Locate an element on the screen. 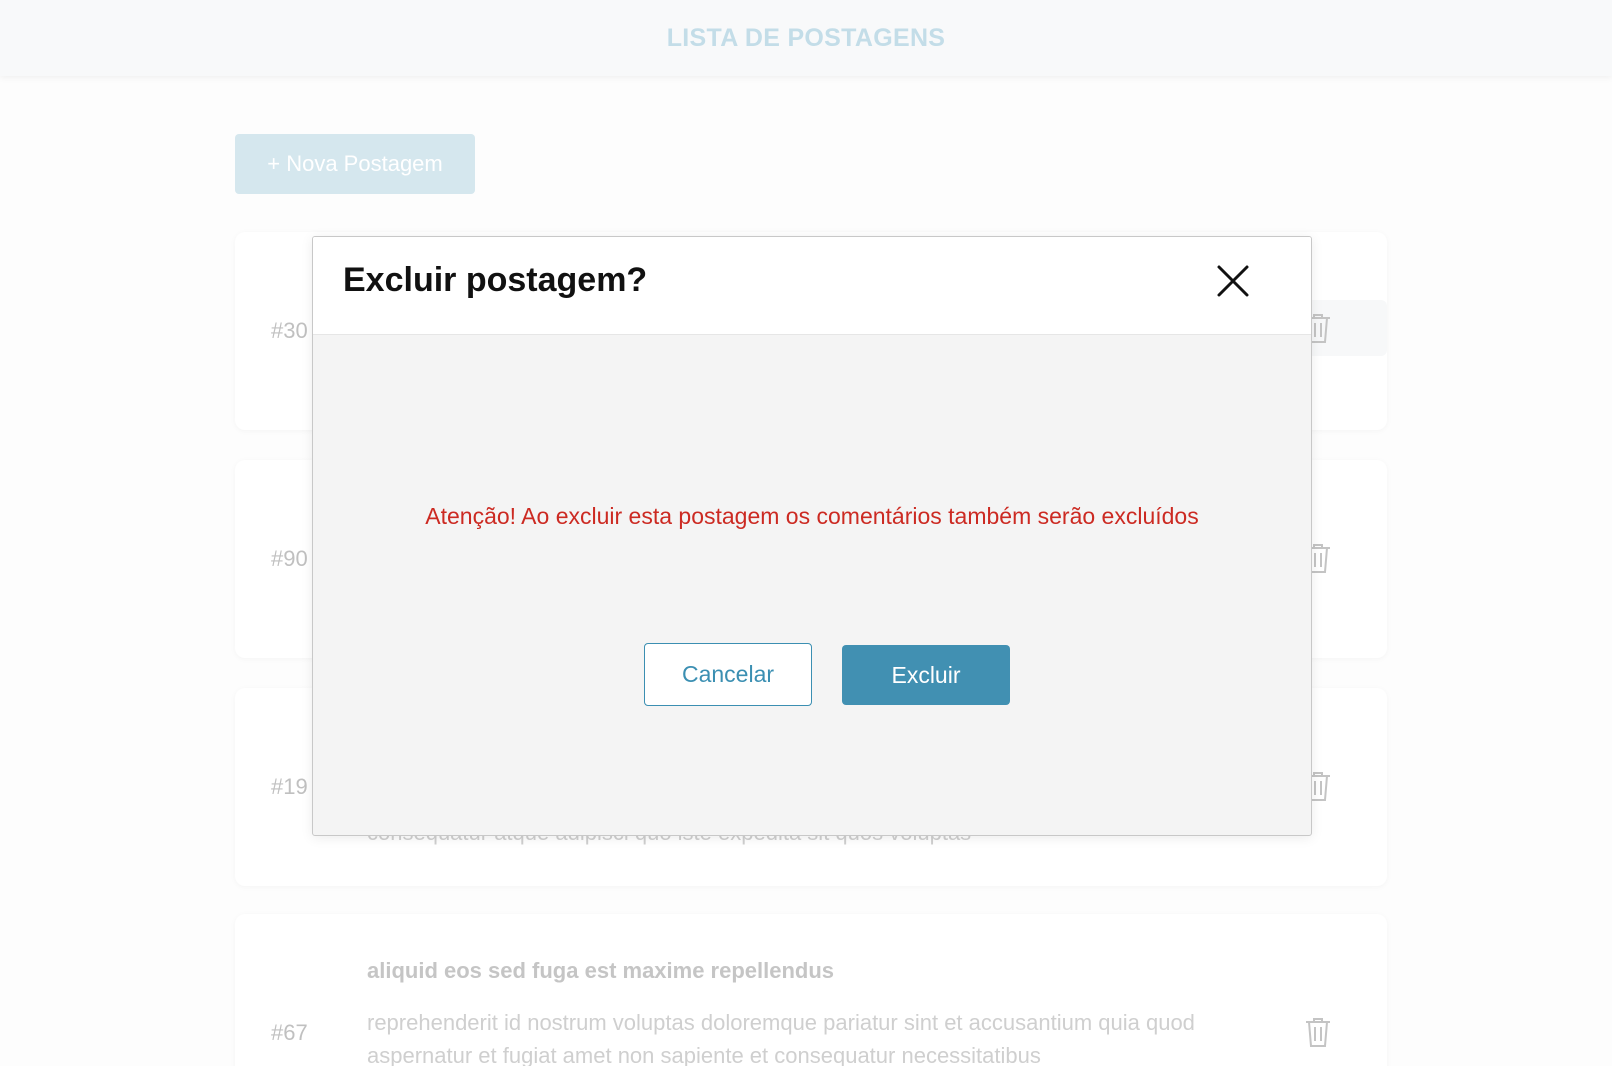 This screenshot has height=1066, width=1612. trash-icon is located at coordinates (1318, 1032).